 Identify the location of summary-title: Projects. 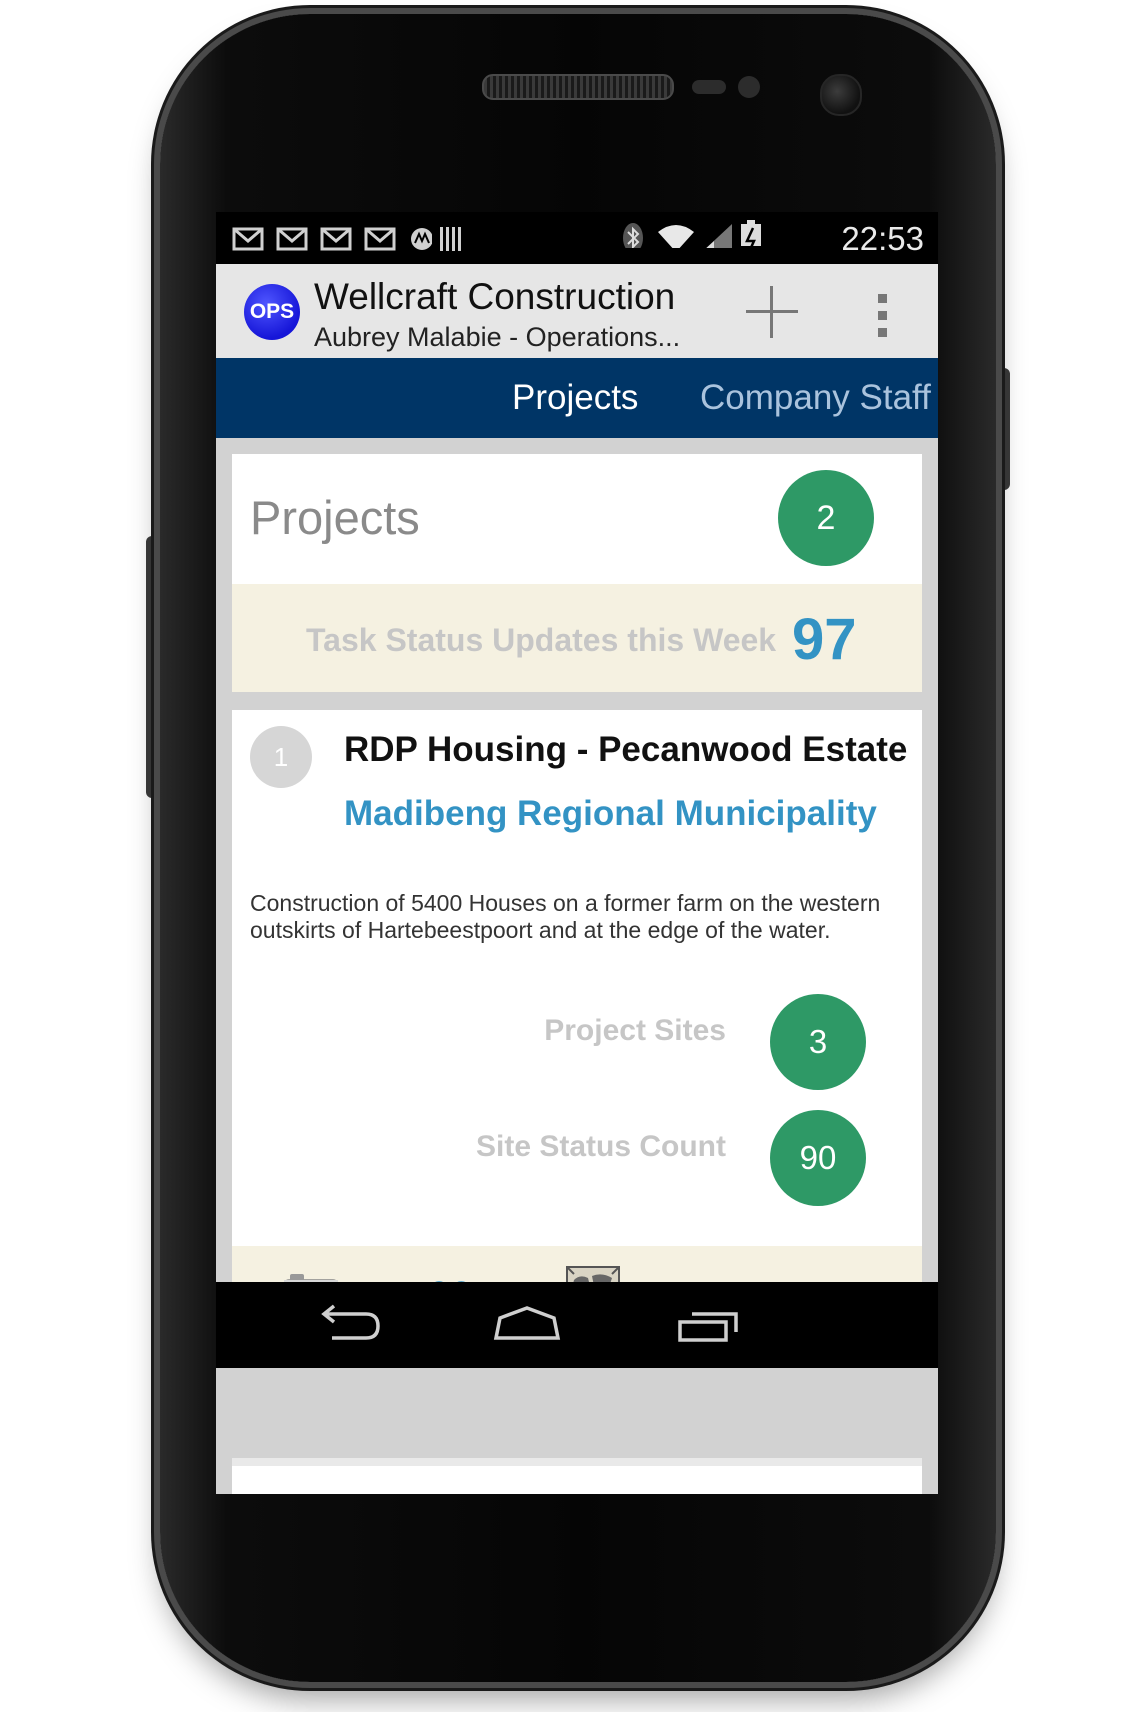
(335, 517).